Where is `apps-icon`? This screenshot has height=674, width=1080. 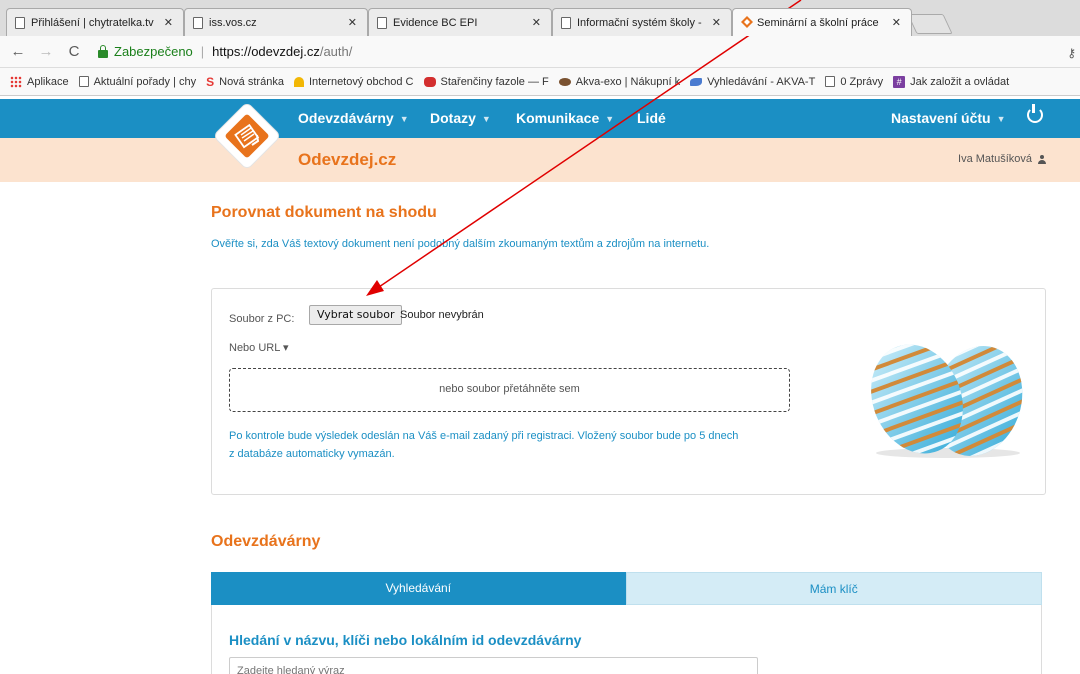 apps-icon is located at coordinates (16, 81).